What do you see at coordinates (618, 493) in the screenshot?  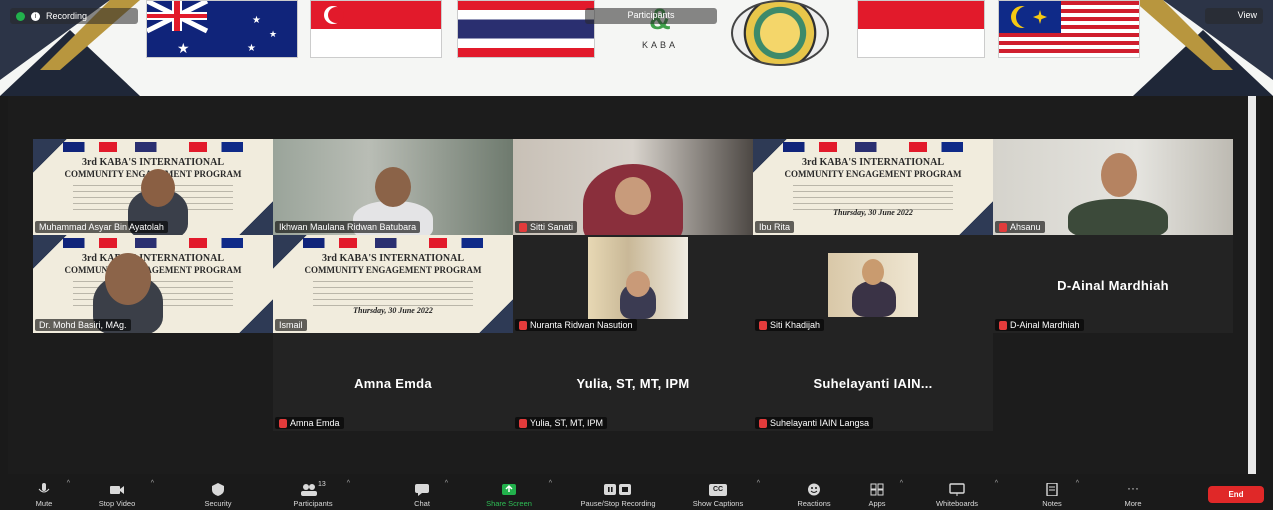 I see `pause-stop-recording-button: Pause/Stop Recording` at bounding box center [618, 493].